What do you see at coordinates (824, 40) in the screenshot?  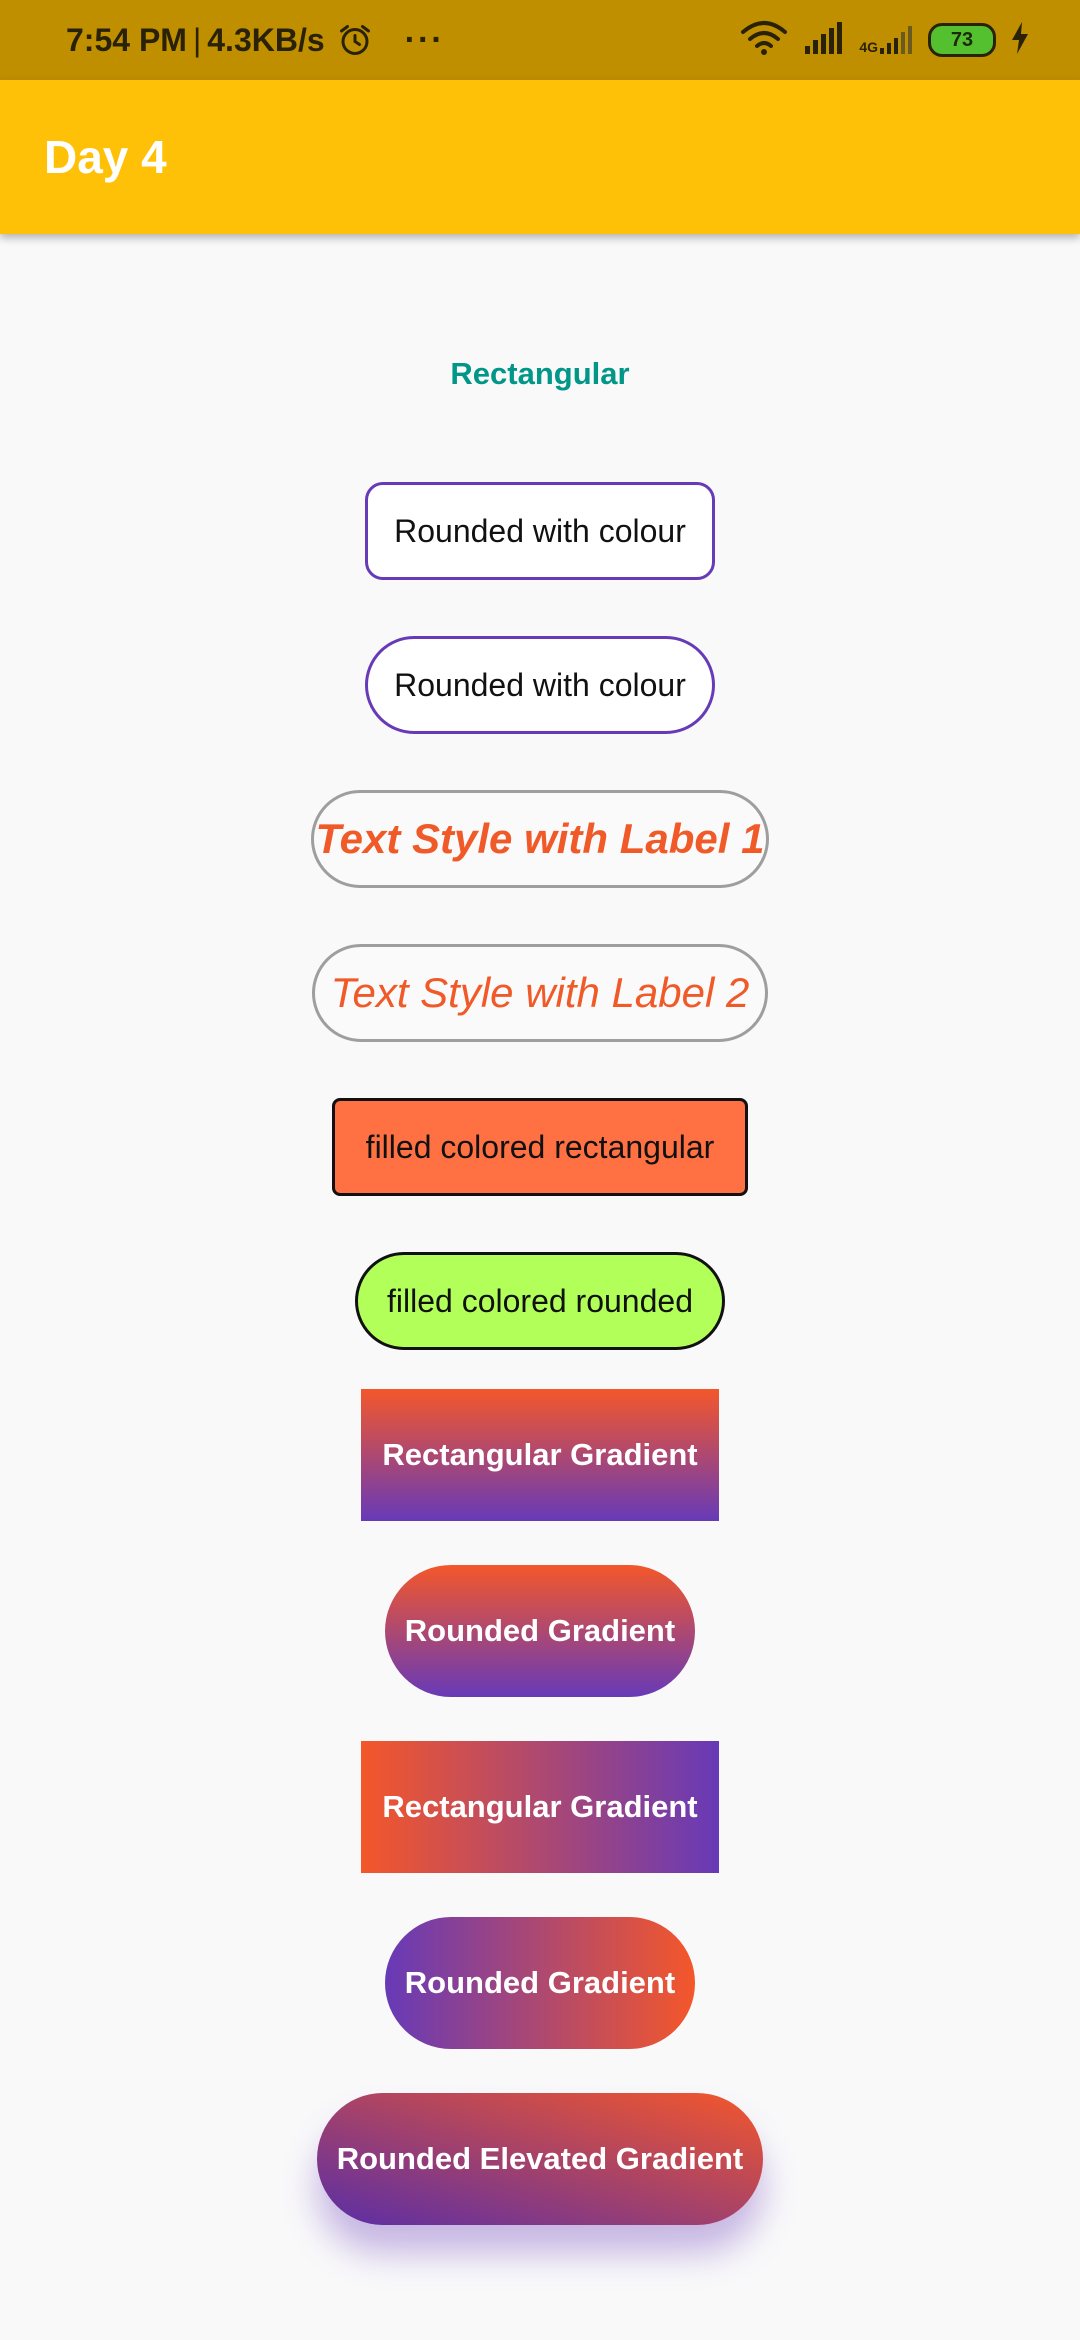 I see `signal-icon` at bounding box center [824, 40].